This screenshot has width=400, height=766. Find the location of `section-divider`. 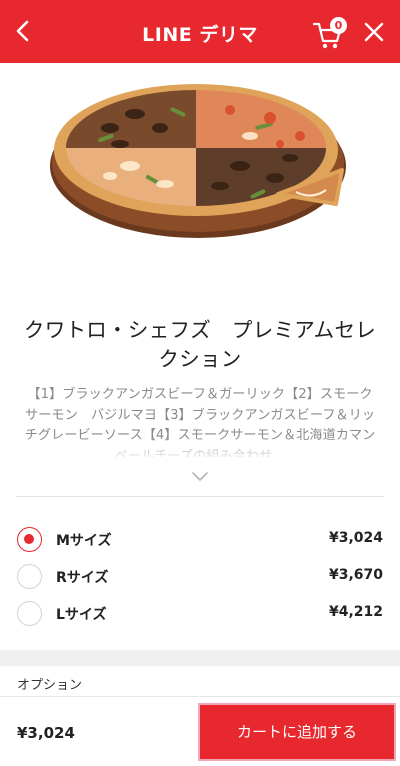

section-divider is located at coordinates (200, 496).